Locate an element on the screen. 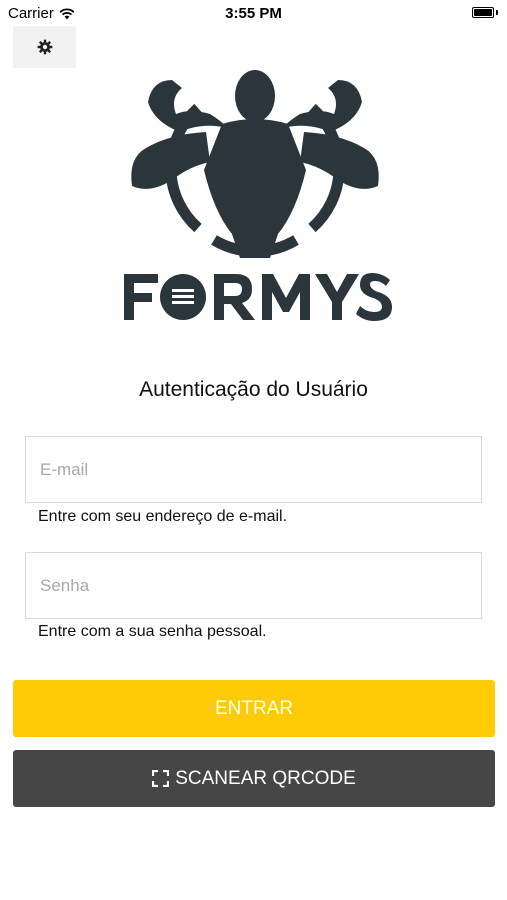 This screenshot has height=900, width=507. scan-qrcode-button: SCANEAR QRCODE is located at coordinates (254, 778).